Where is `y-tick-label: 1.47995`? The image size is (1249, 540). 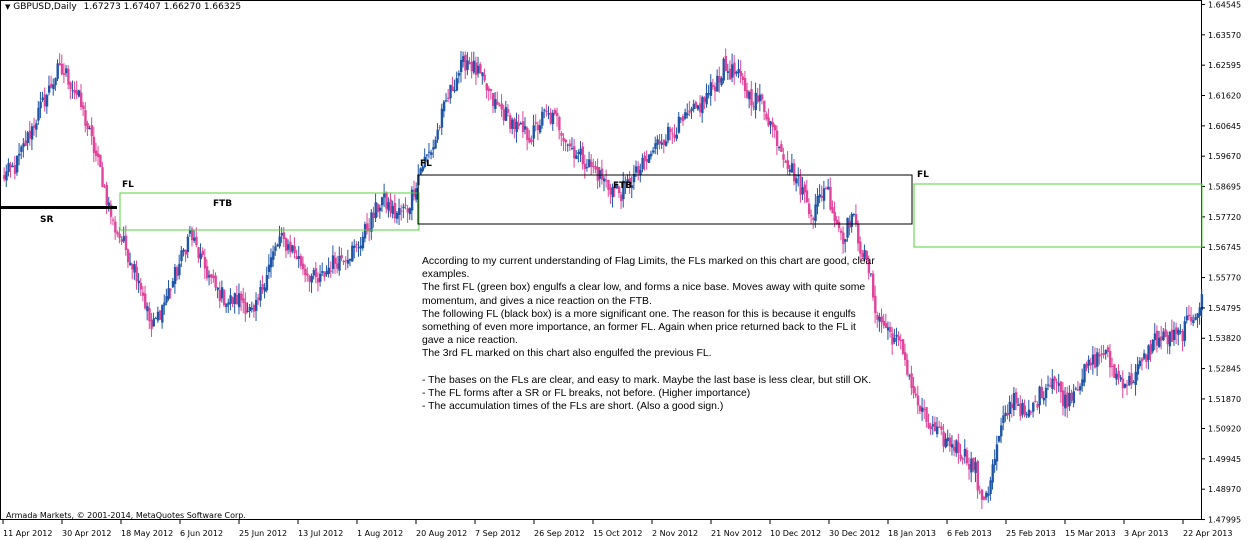
y-tick-label: 1.47995 is located at coordinates (1224, 520).